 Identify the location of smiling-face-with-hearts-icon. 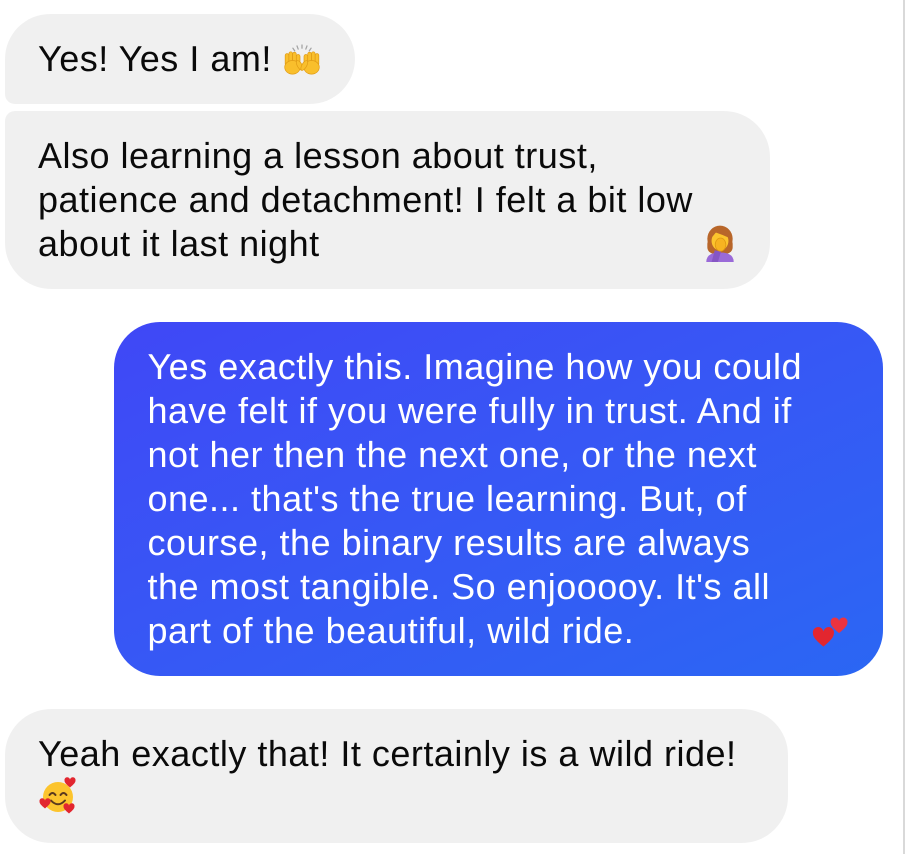
(58, 796).